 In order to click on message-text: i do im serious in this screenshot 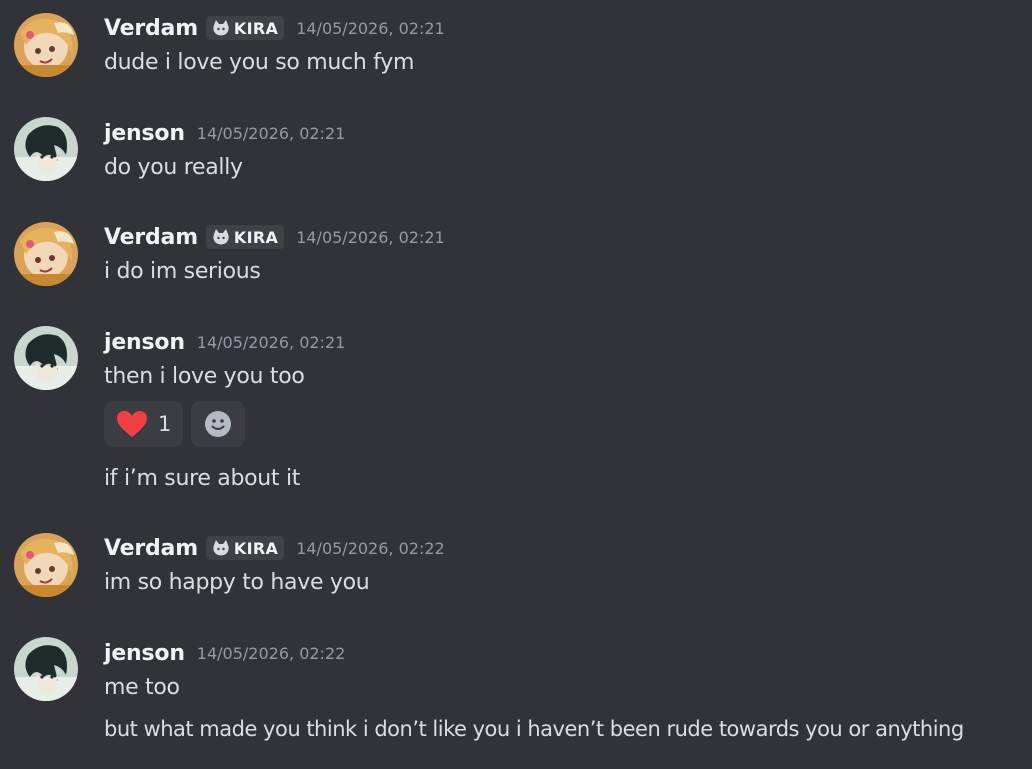, I will do `click(182, 271)`.